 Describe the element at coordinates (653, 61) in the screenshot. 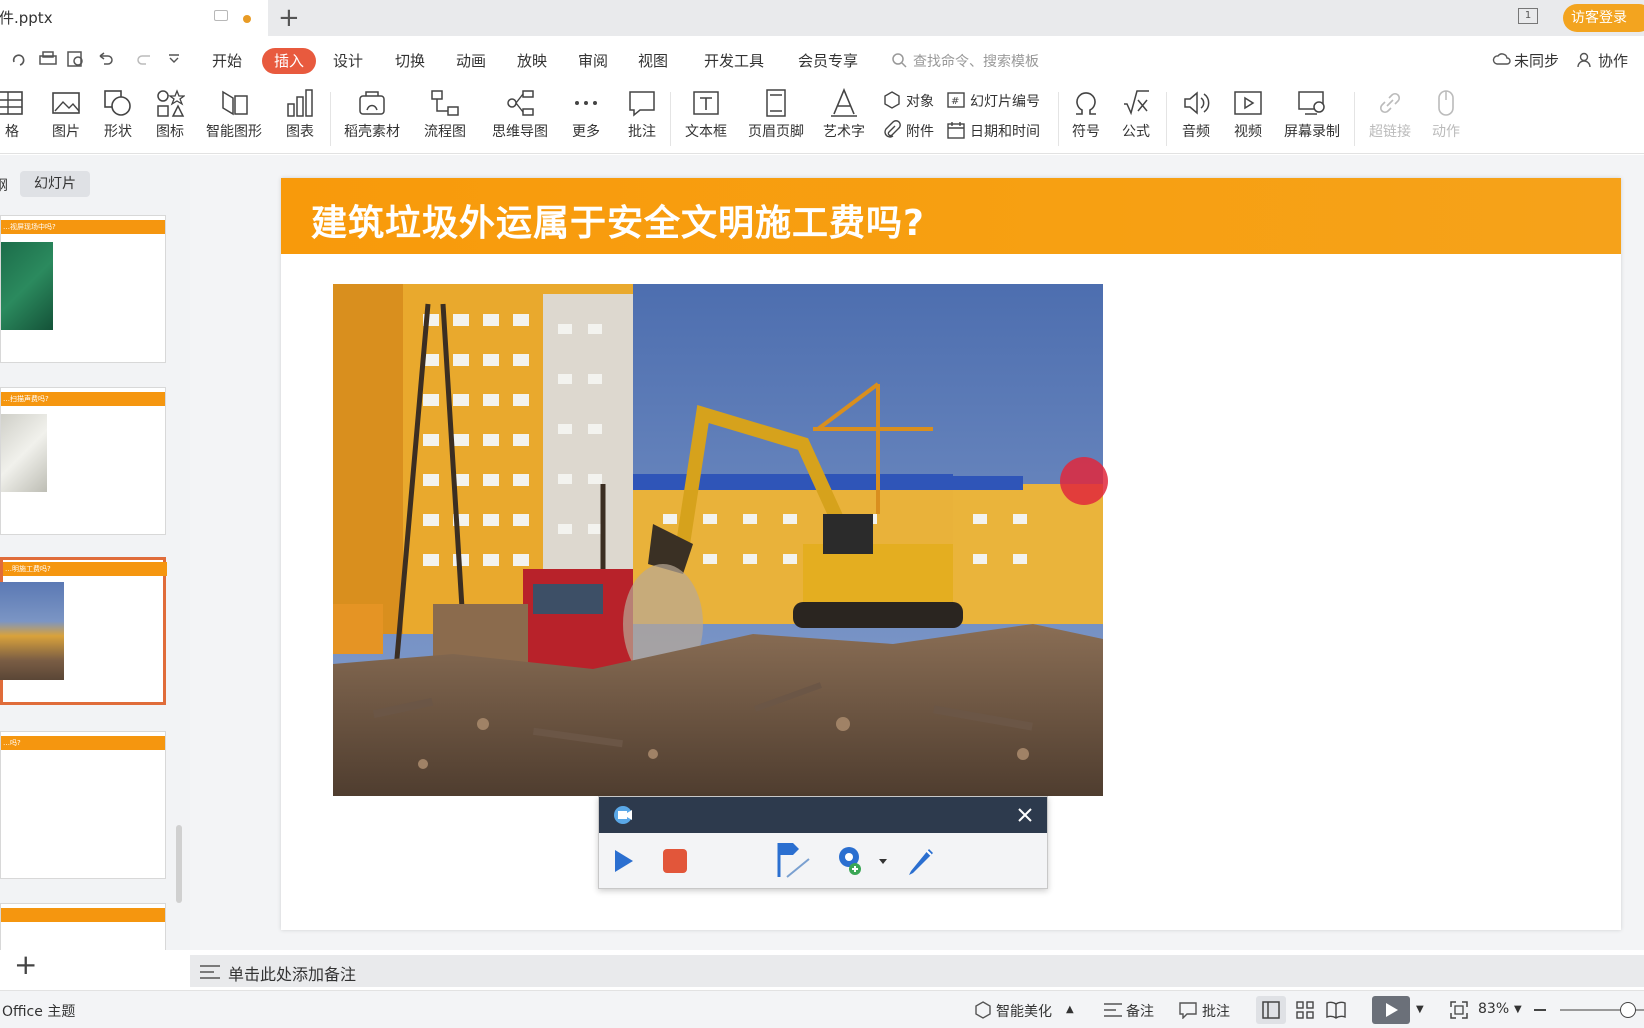

I see `menu-item-view: 视图` at that location.